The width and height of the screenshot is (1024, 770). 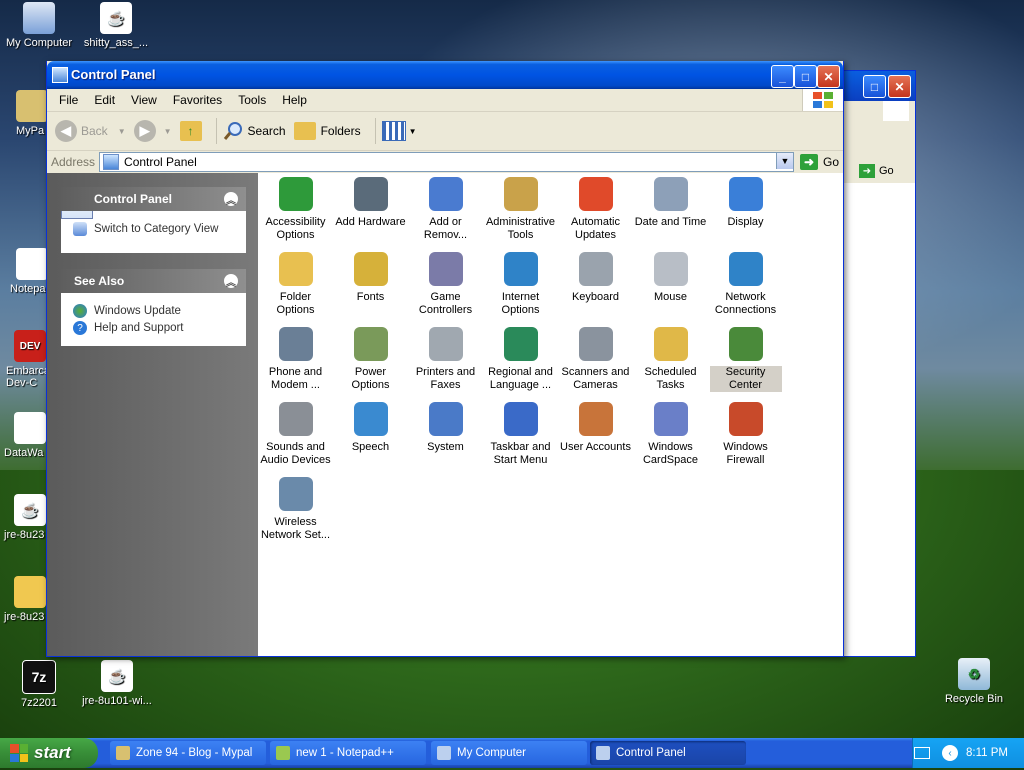 What do you see at coordinates (595, 344) in the screenshot?
I see `scanner-icon` at bounding box center [595, 344].